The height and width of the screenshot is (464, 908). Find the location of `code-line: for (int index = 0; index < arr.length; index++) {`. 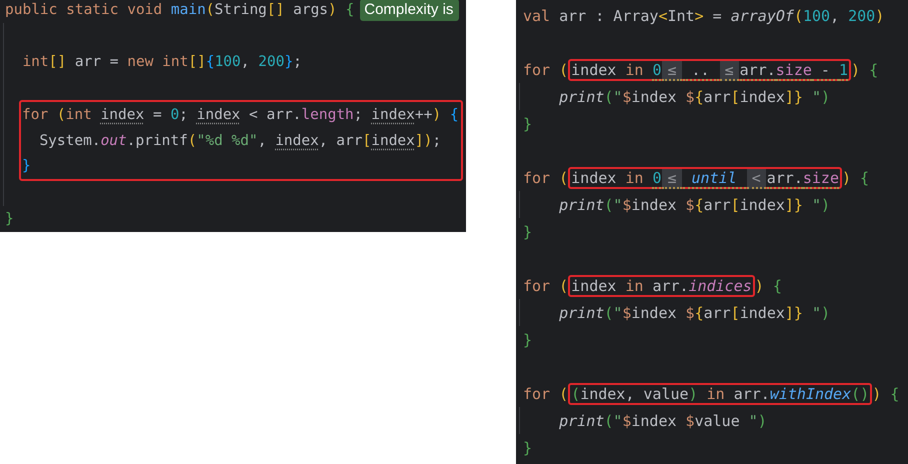

code-line: for (int index = 0; index < arr.length; index++) { is located at coordinates (240, 115).